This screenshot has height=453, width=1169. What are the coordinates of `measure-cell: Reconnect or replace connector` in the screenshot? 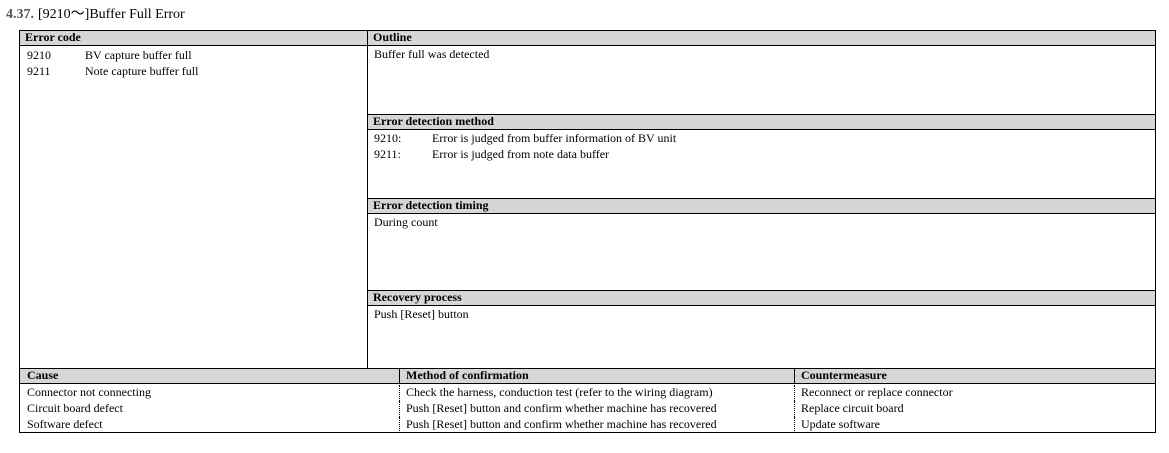 It's located at (877, 392).